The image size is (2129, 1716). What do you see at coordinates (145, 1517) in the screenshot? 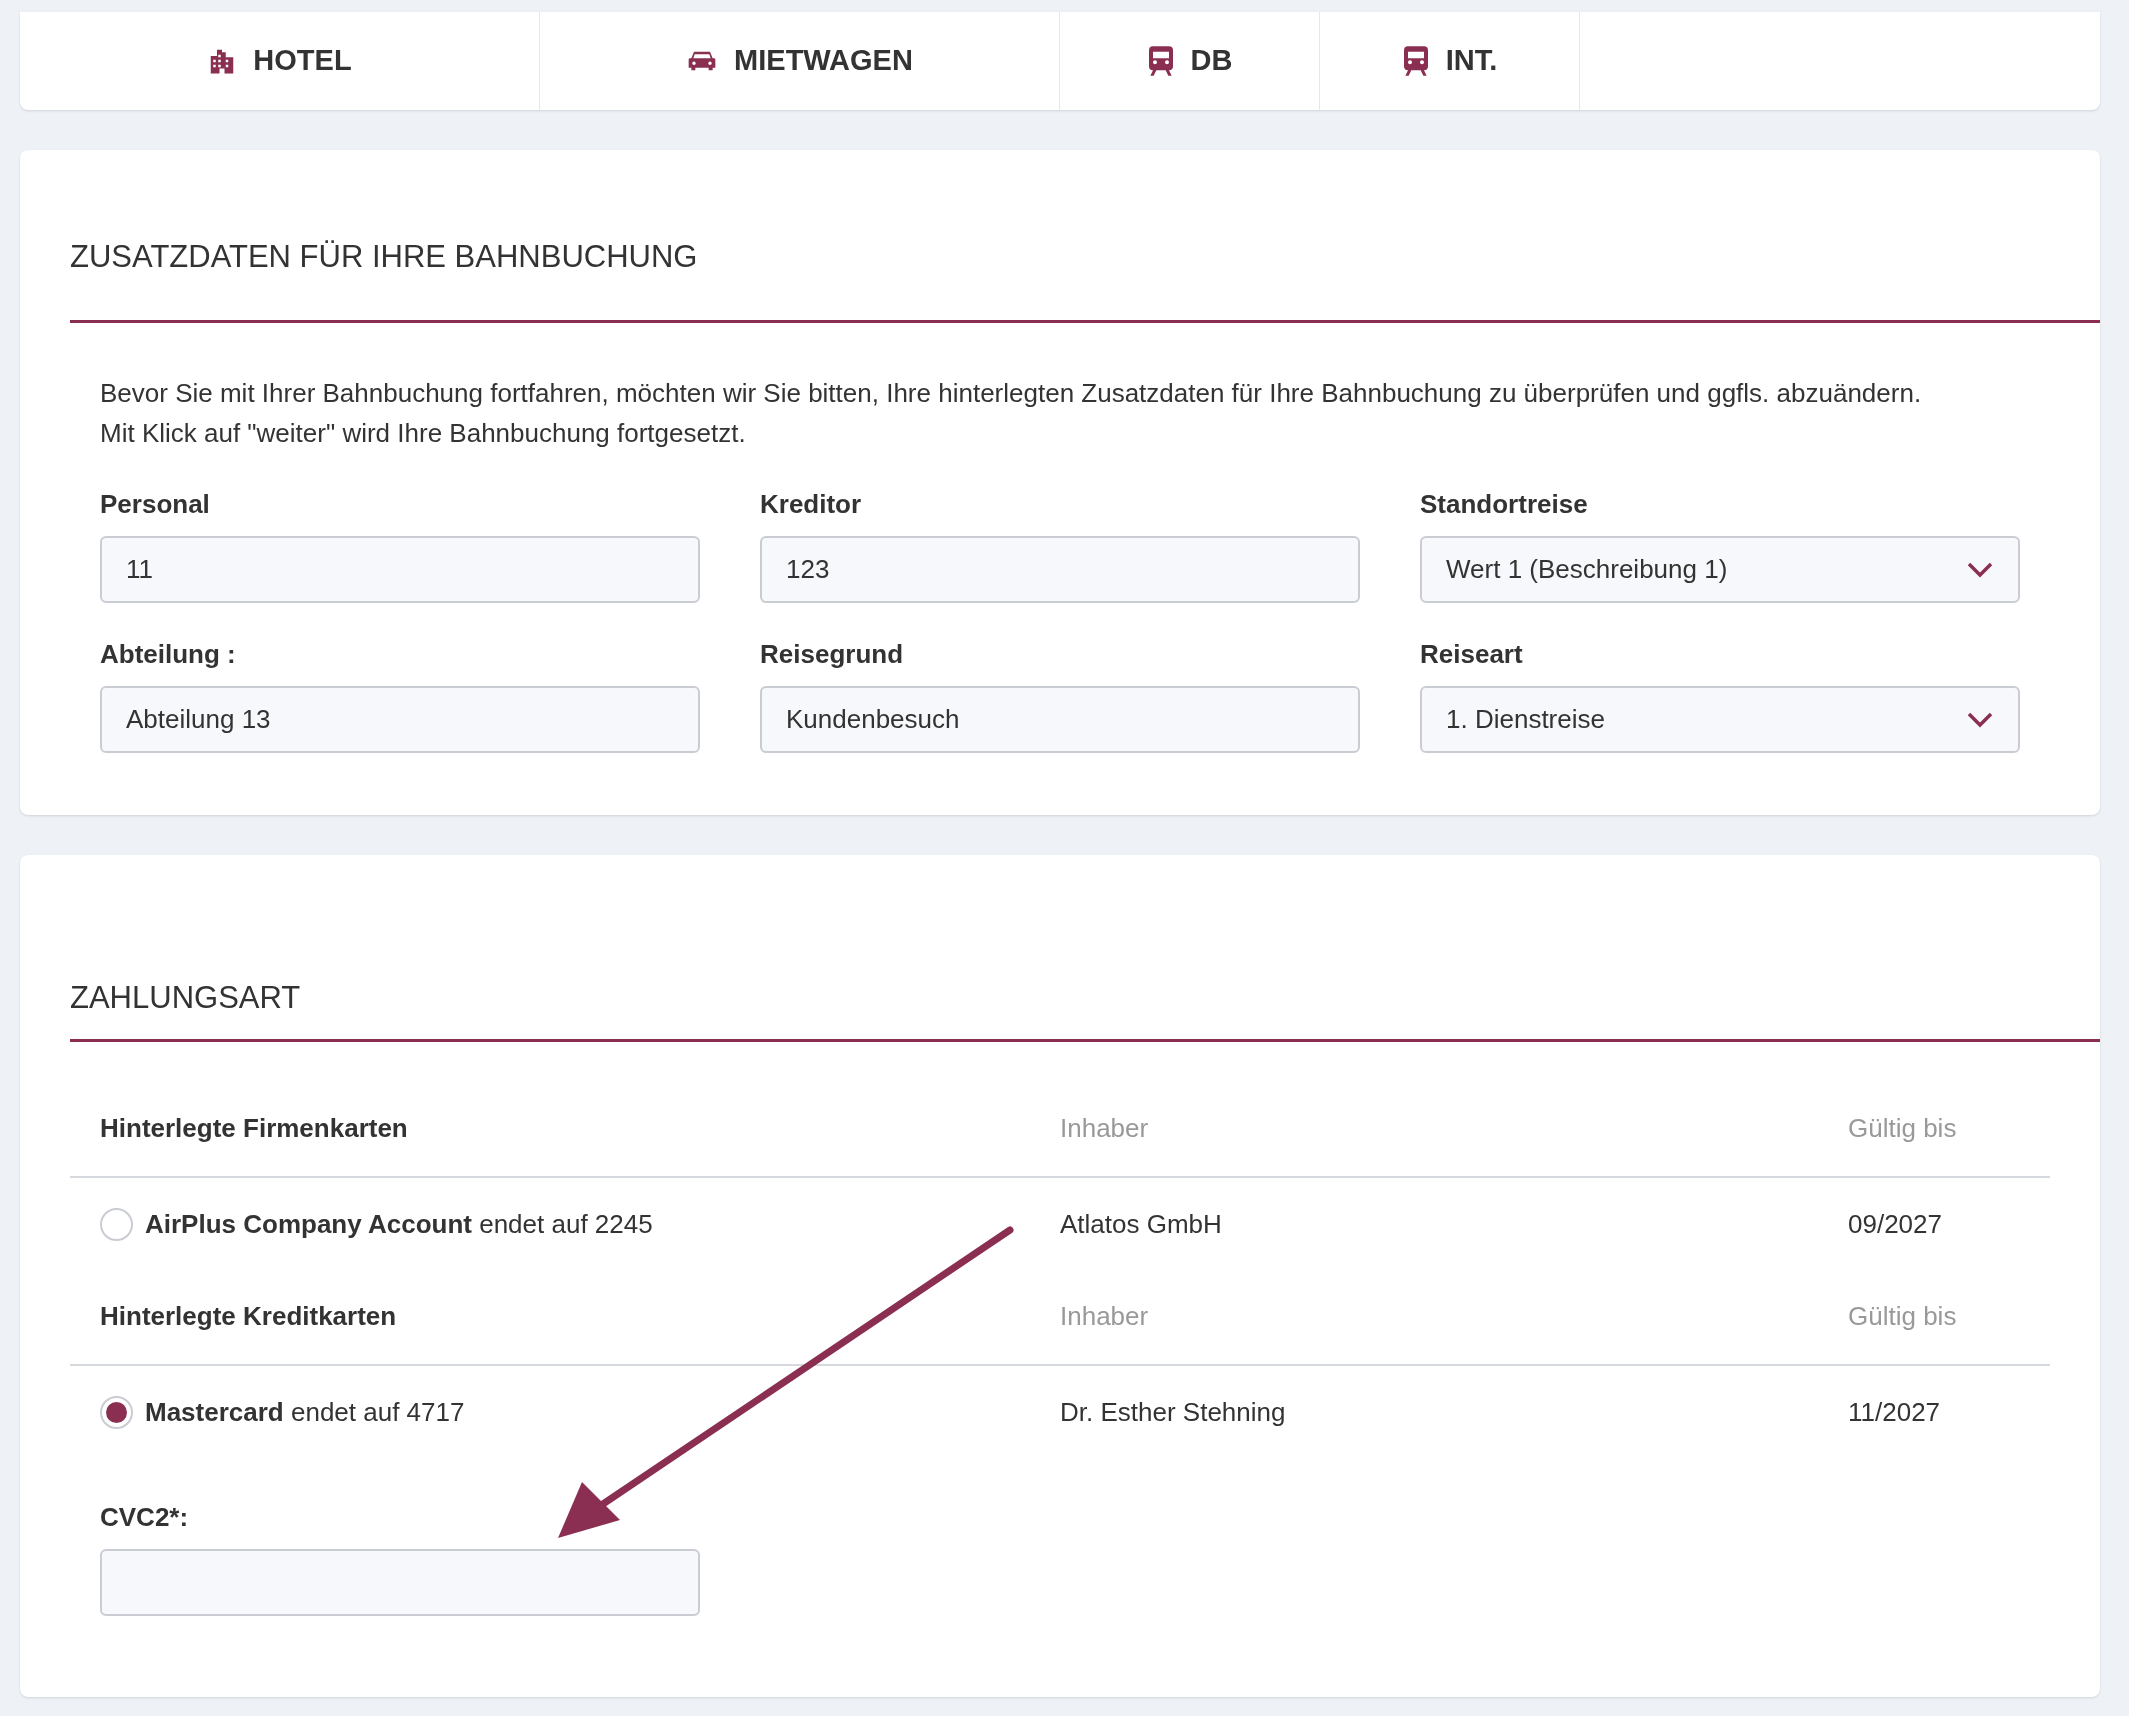
I see `field-label: CVC2*:` at bounding box center [145, 1517].